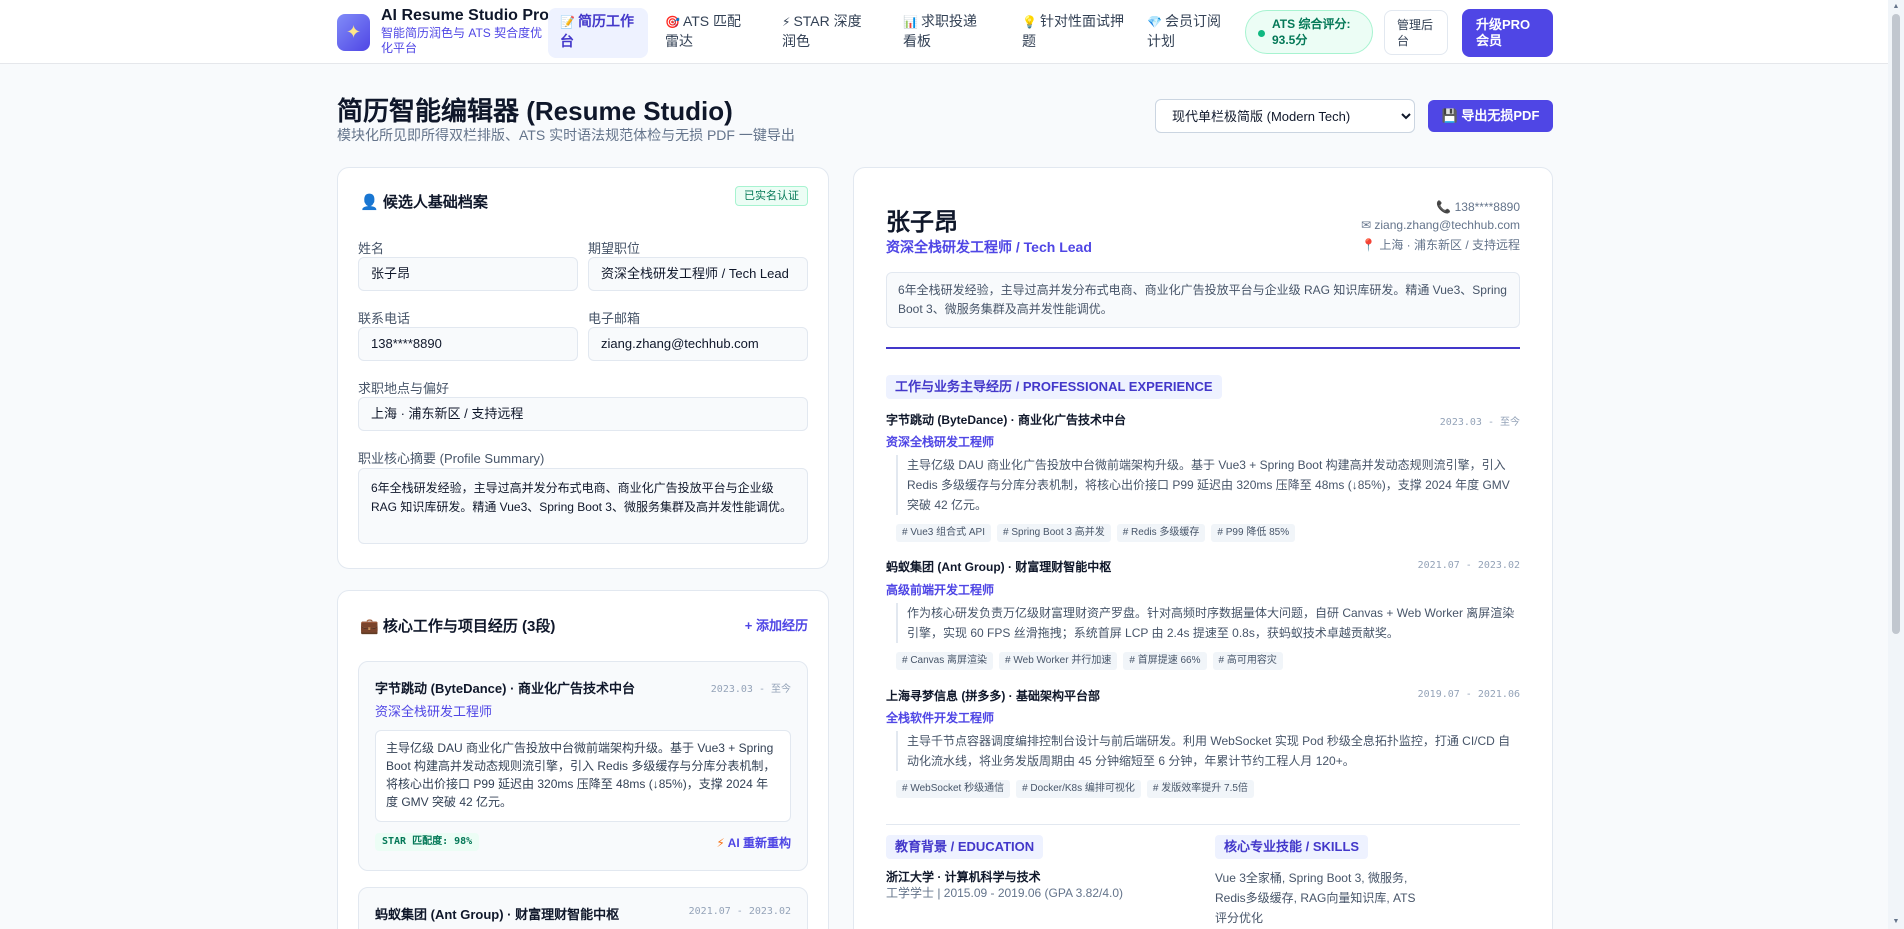 The height and width of the screenshot is (929, 1904). I want to click on nav-membership-plan: 💎 会员订阅计划, so click(1187, 33).